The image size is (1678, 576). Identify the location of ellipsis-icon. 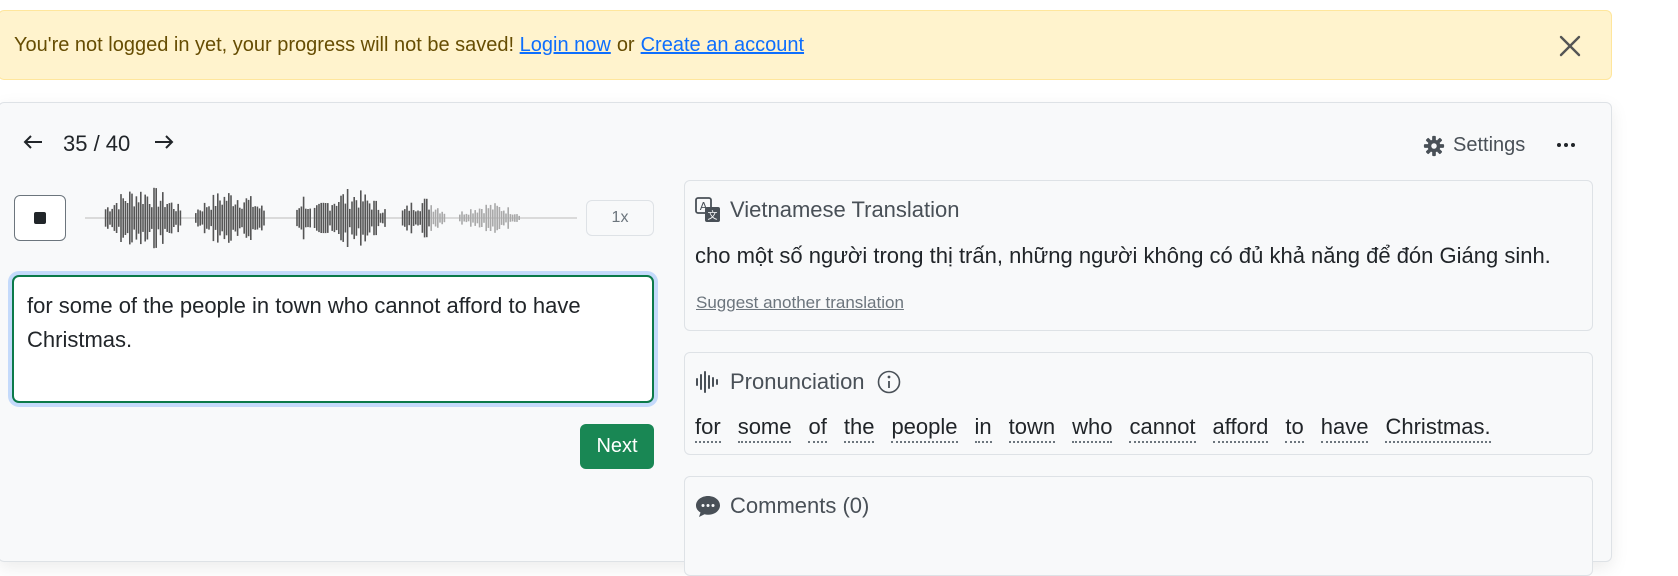
(1566, 145).